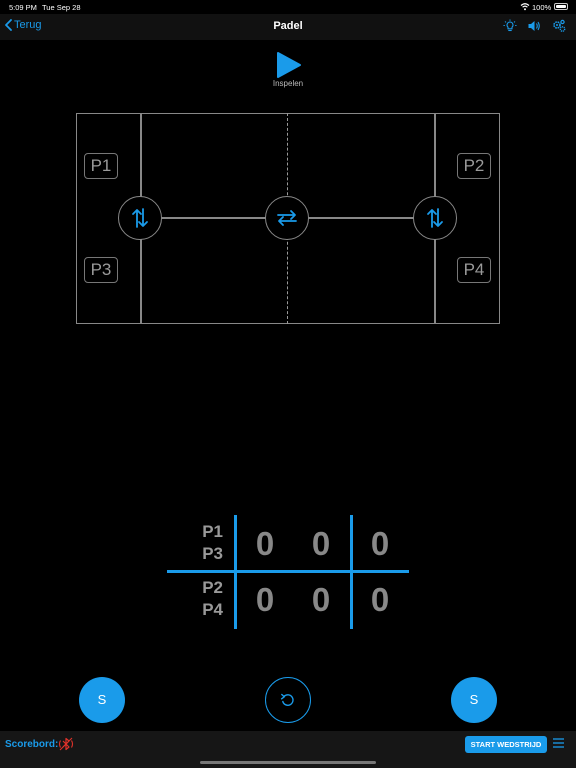 The height and width of the screenshot is (768, 576). I want to click on score-right-button: S, so click(474, 700).